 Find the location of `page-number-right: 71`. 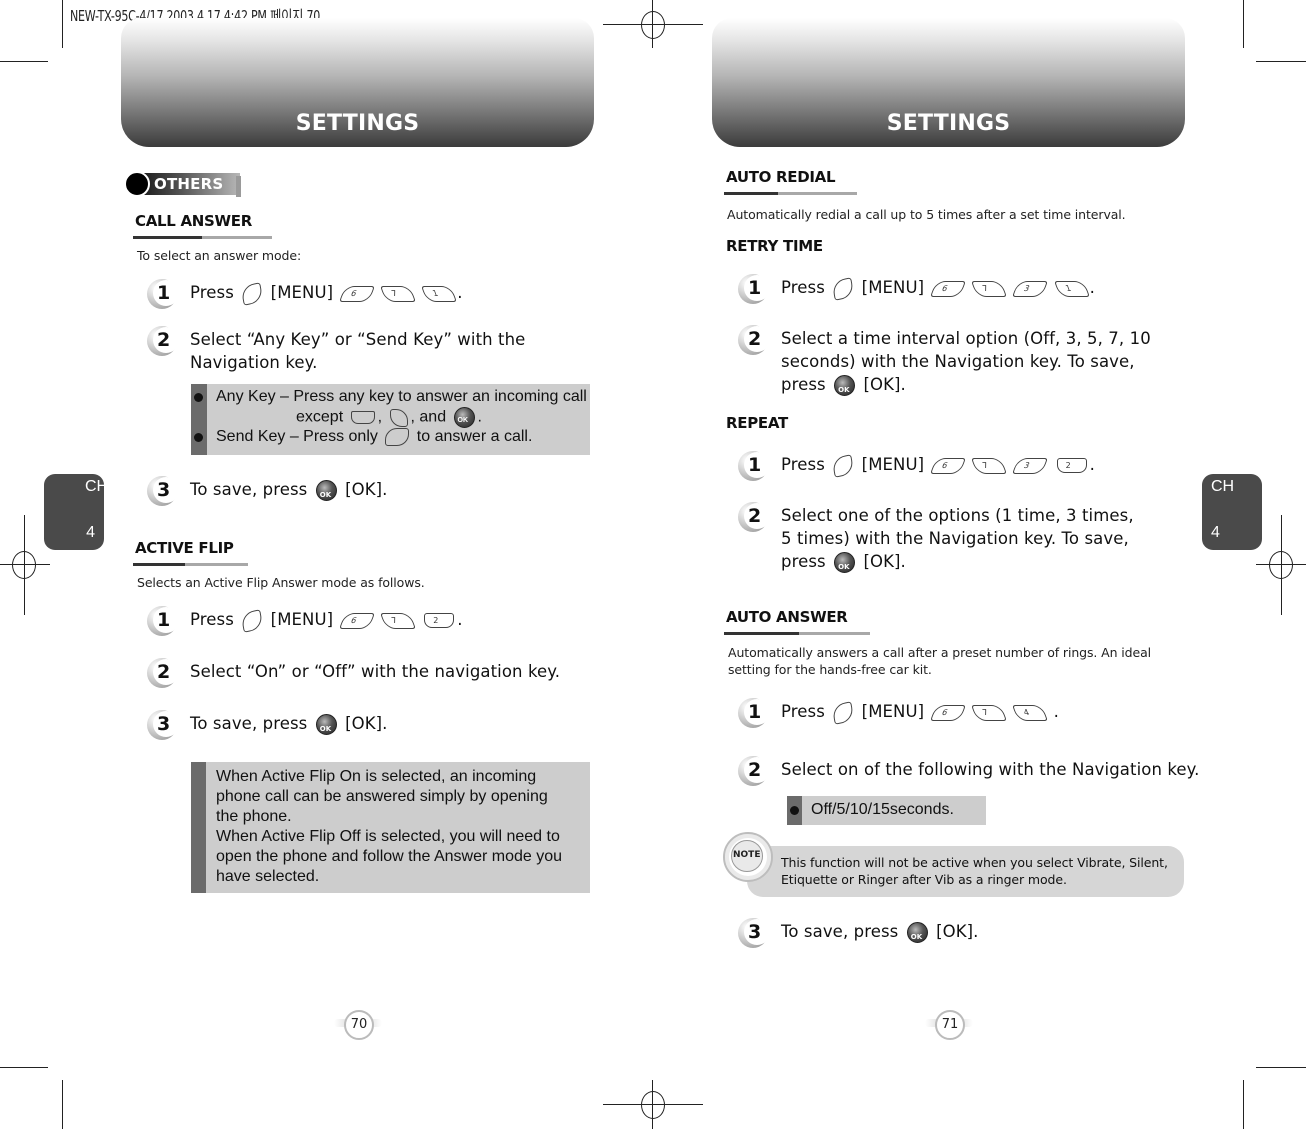

page-number-right: 71 is located at coordinates (950, 1025).